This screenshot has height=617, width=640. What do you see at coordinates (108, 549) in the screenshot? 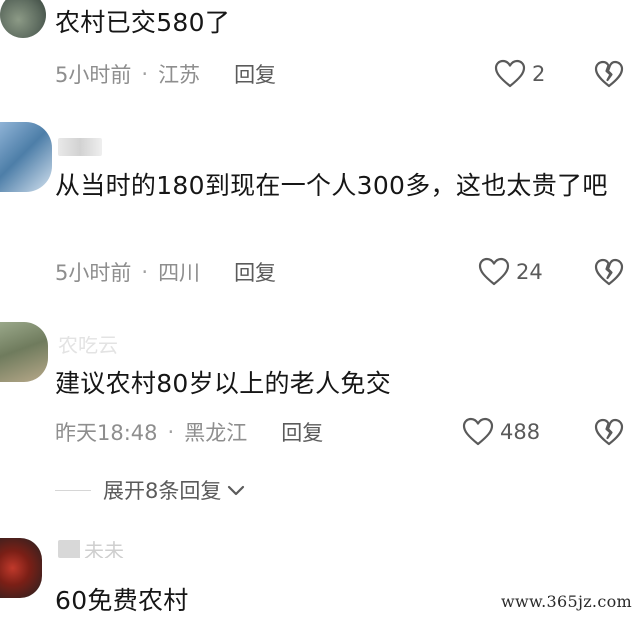
I see `nickname: 未未` at bounding box center [108, 549].